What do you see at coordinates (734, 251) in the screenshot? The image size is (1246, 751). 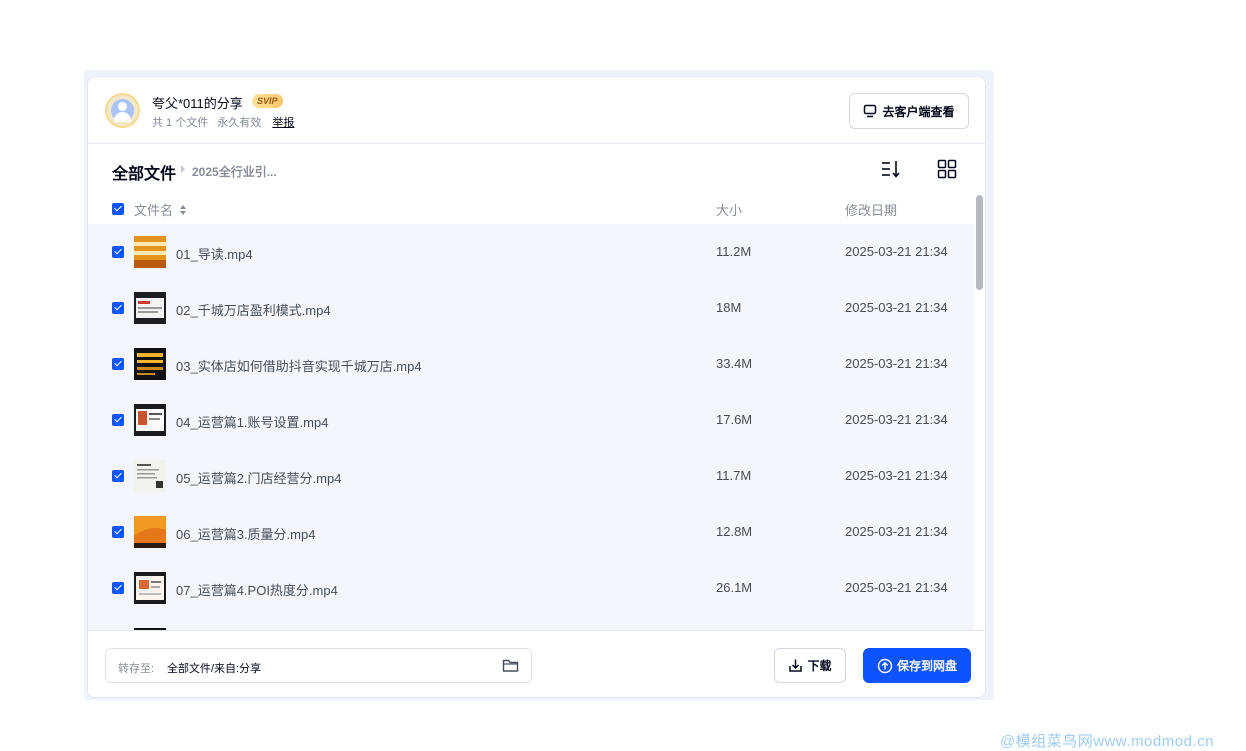 I see `file-size: 11.2M` at bounding box center [734, 251].